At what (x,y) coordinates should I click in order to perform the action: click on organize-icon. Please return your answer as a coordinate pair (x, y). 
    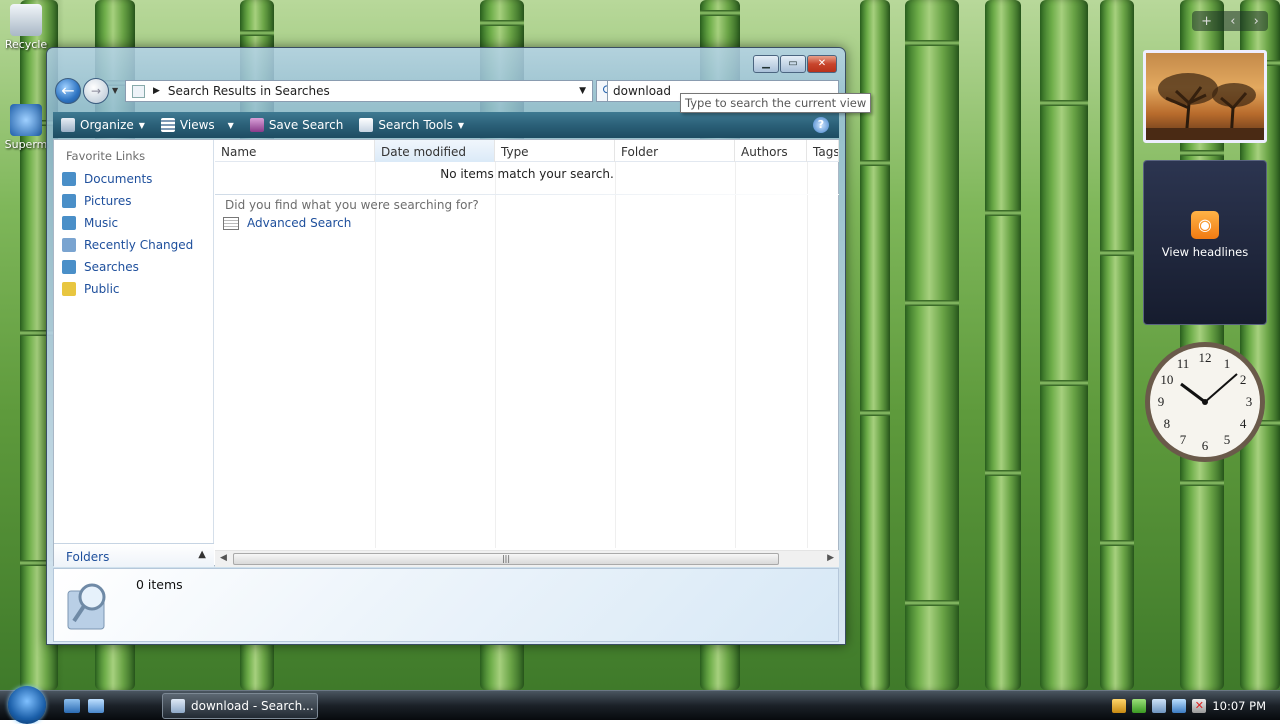
    Looking at the image, I should click on (68, 125).